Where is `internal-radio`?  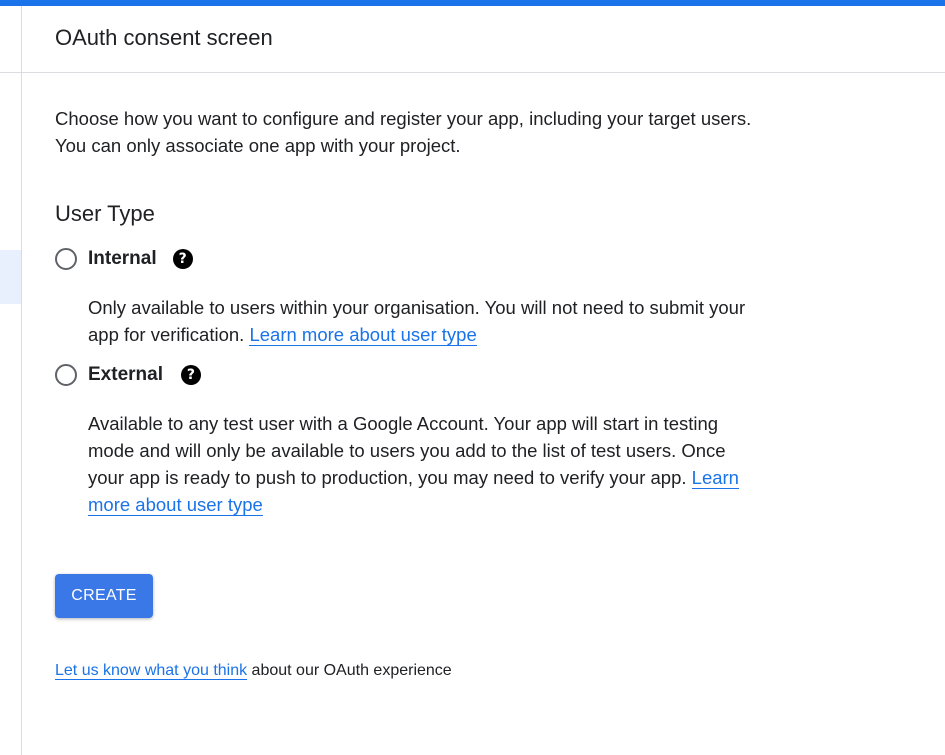
internal-radio is located at coordinates (66, 259).